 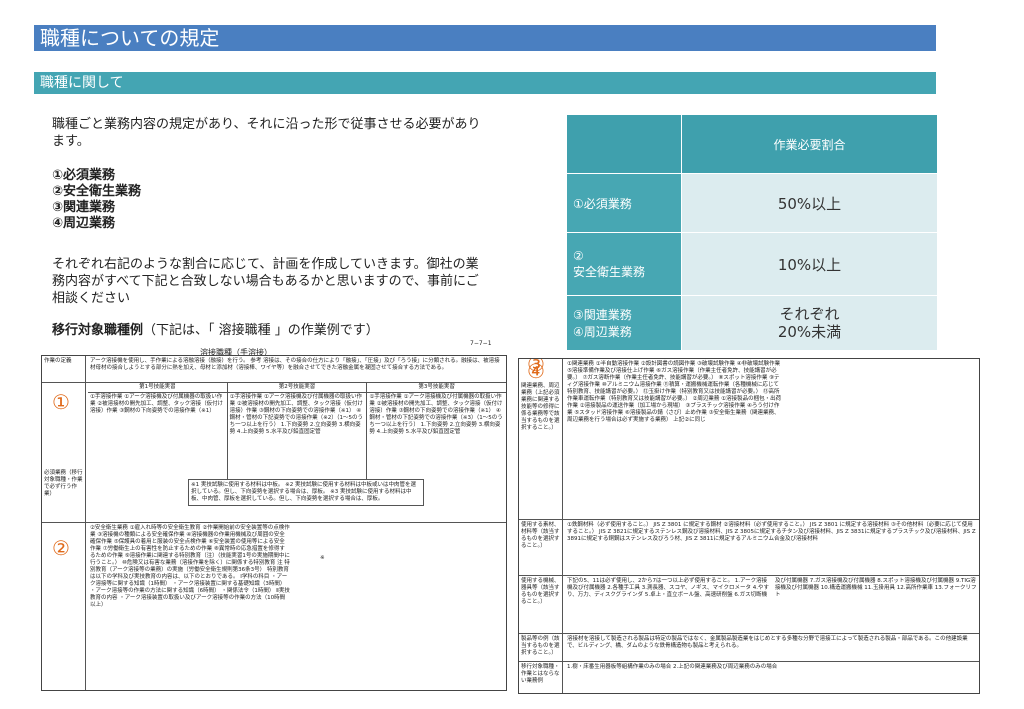 I want to click on definition-label: 作業の定義, so click(x=64, y=369).